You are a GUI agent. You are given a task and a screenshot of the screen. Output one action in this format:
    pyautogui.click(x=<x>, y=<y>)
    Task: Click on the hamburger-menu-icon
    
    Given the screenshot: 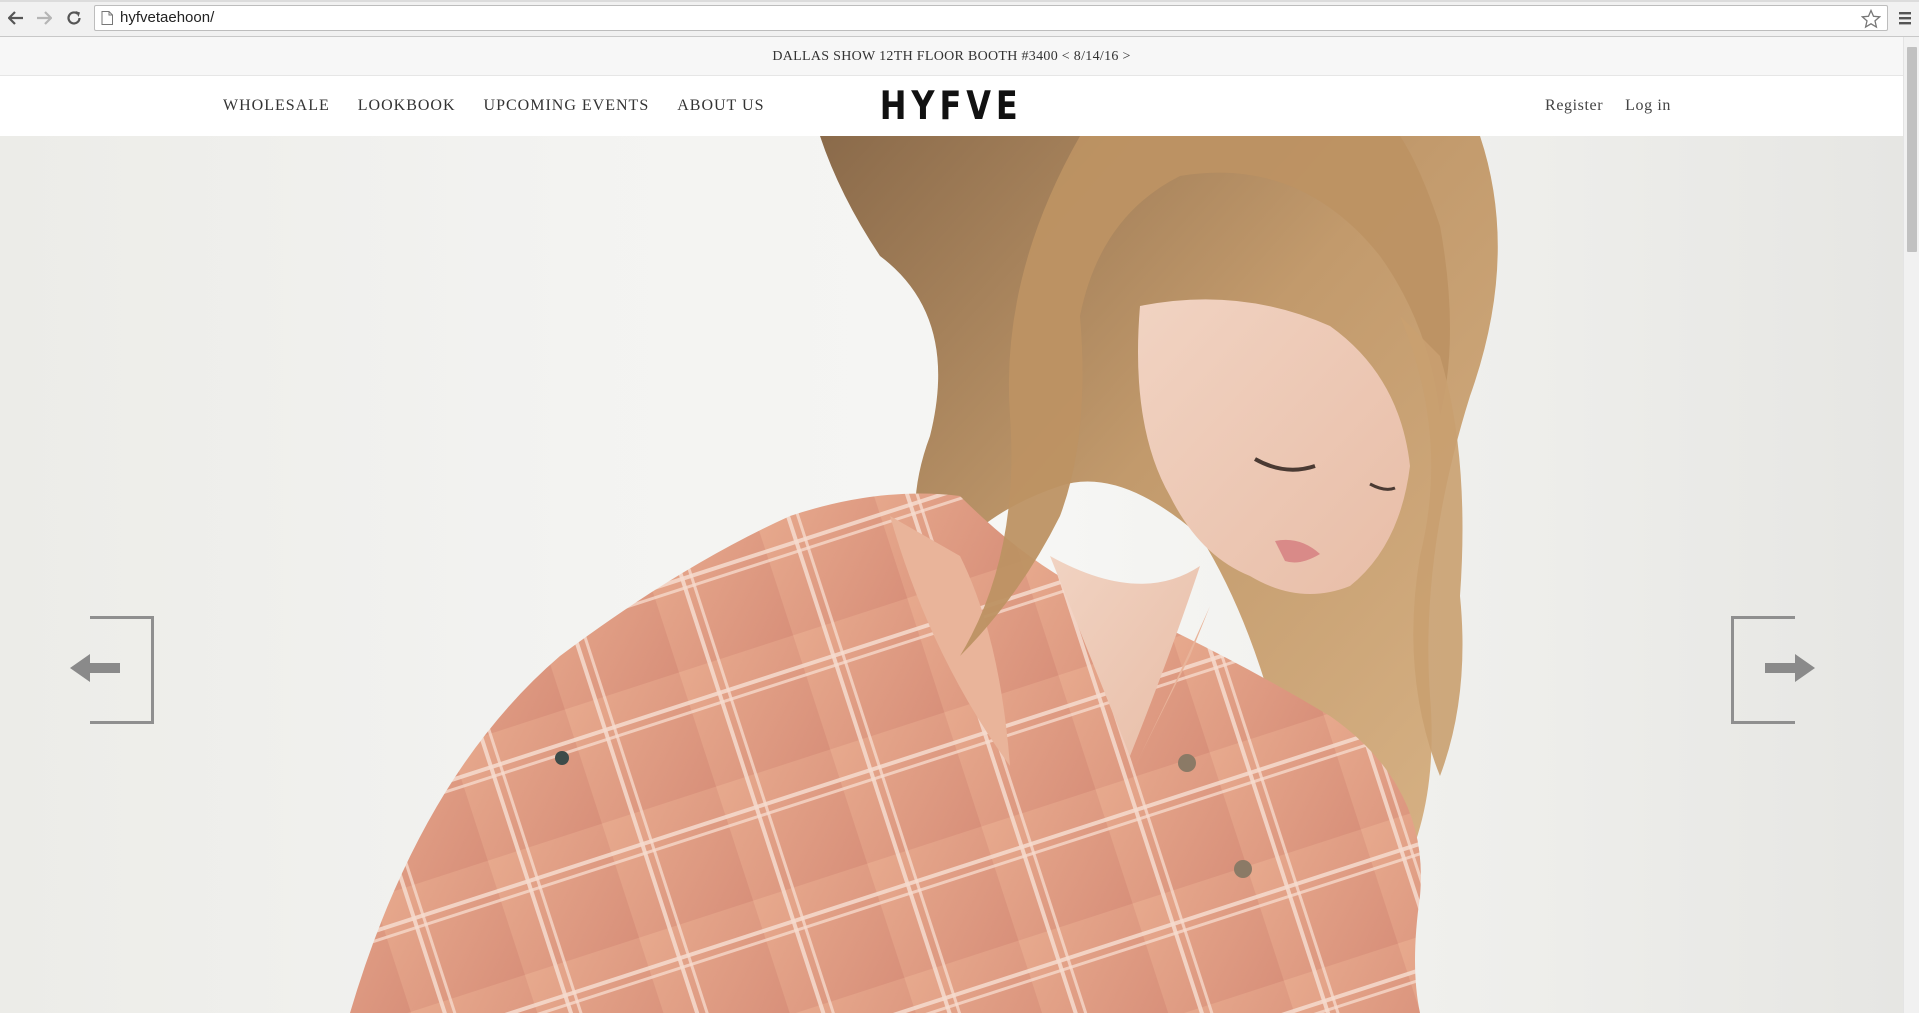 What is the action you would take?
    pyautogui.click(x=1905, y=18)
    